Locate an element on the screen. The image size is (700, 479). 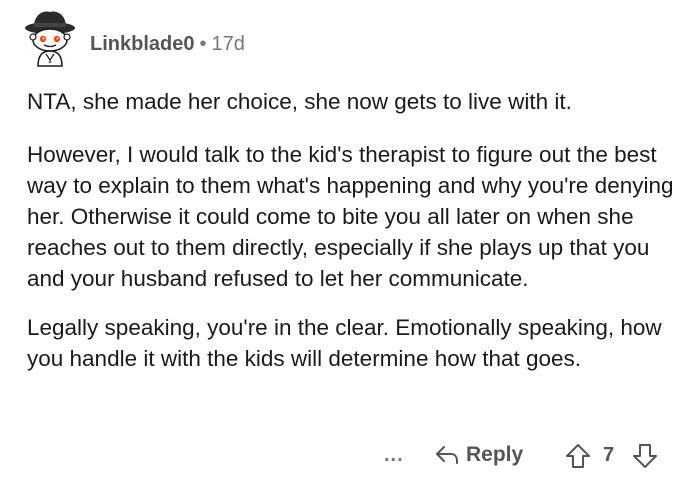
upvote-button is located at coordinates (578, 458).